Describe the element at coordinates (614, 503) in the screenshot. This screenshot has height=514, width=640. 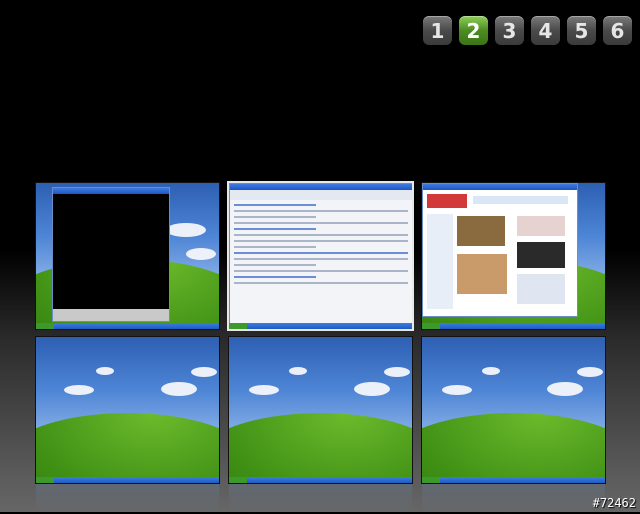
I see `watermark: #72462` at that location.